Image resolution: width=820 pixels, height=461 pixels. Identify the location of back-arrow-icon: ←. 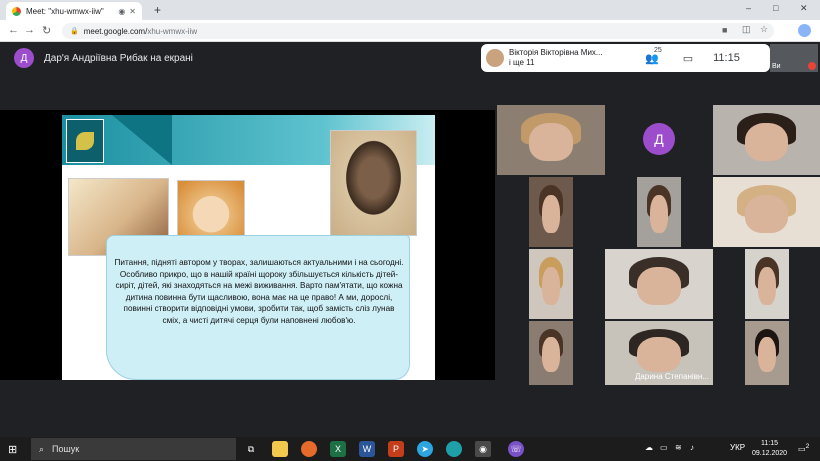
(13, 30).